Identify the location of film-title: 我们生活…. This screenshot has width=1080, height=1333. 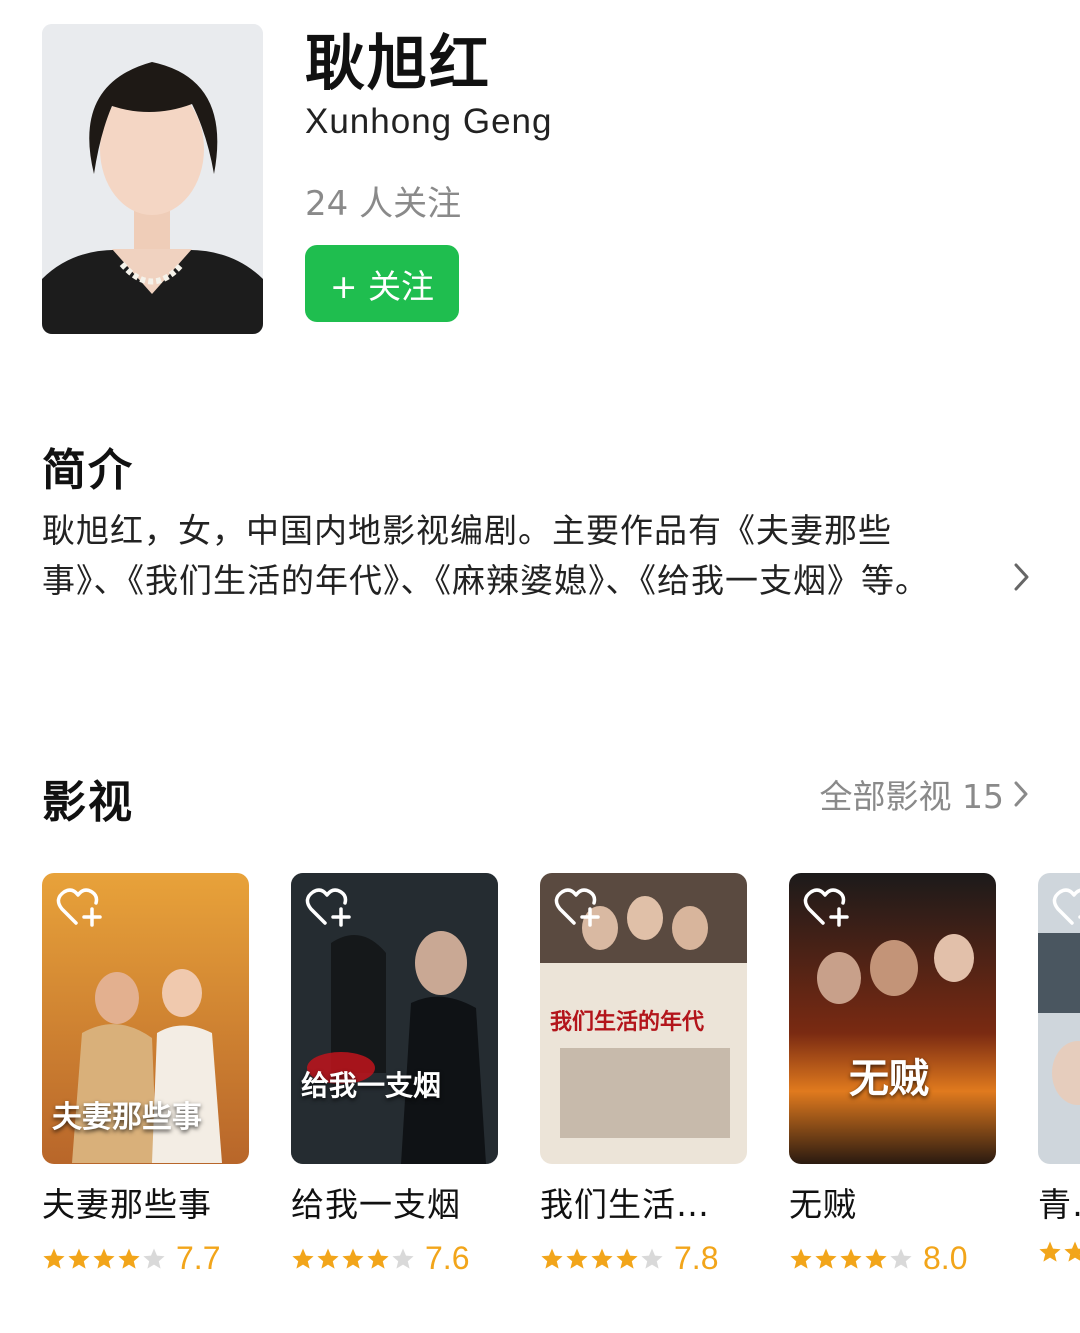
(643, 1202).